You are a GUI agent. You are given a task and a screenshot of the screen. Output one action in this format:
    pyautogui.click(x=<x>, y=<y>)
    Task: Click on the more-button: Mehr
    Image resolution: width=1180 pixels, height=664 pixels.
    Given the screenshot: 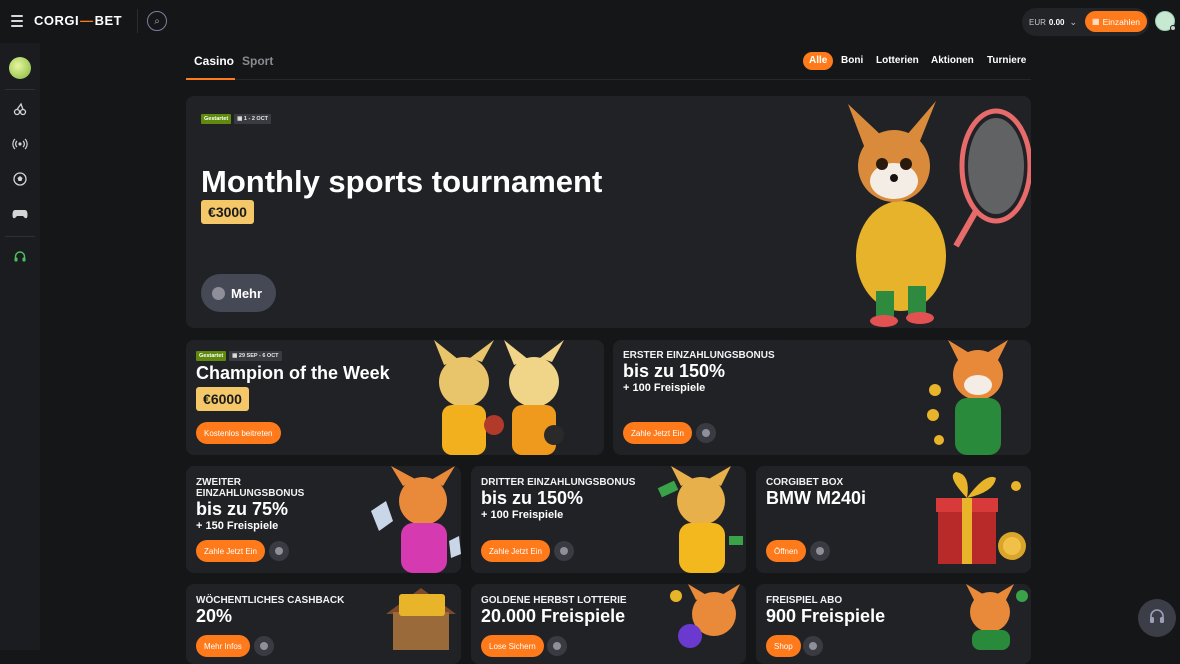 What is the action you would take?
    pyautogui.click(x=238, y=293)
    